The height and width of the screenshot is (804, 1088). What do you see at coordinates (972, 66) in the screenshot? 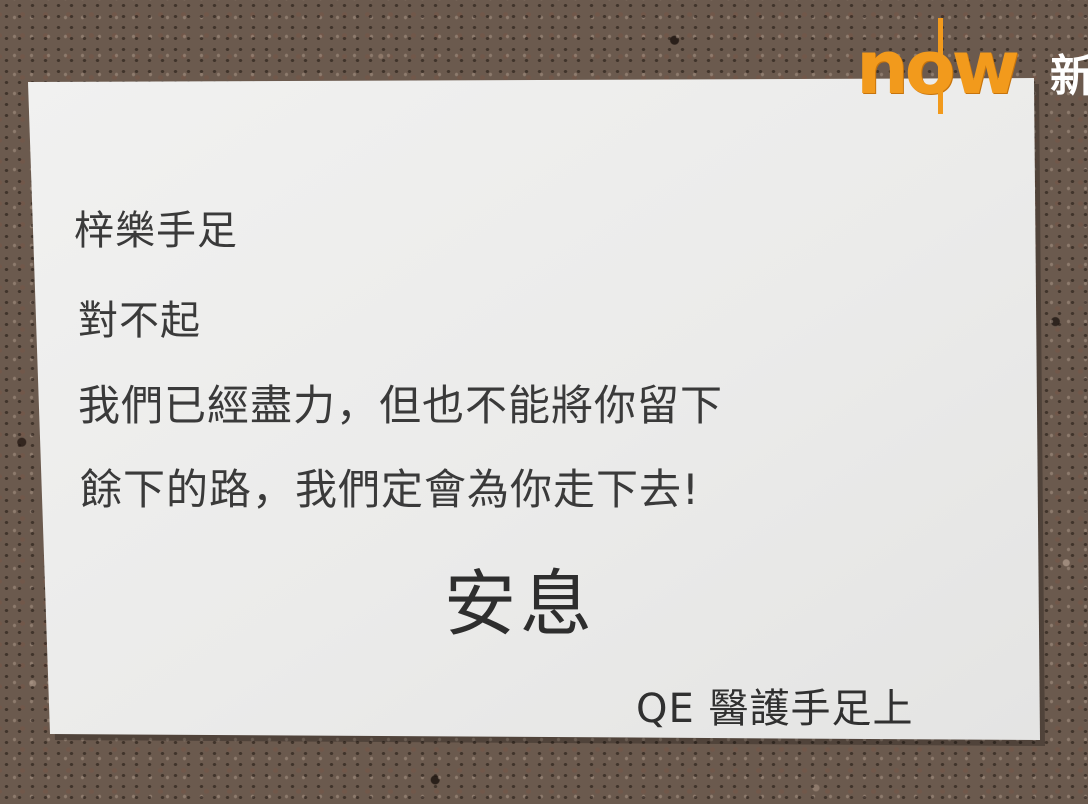
I see `now-news-logo: now 新` at bounding box center [972, 66].